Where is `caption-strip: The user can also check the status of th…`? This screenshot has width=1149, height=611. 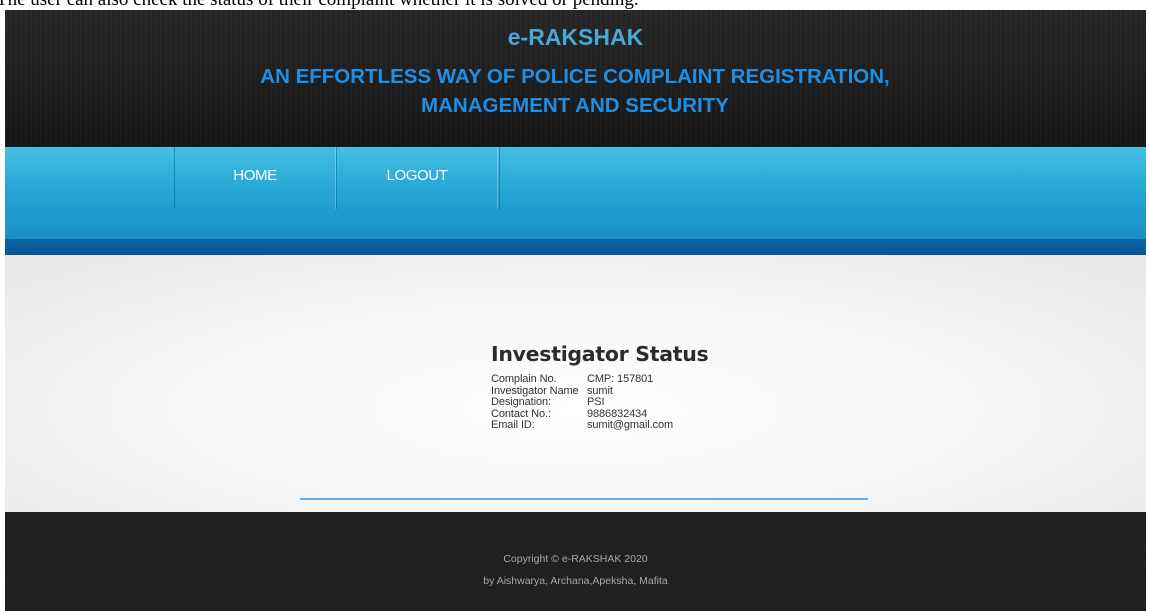 caption-strip: The user can also check the status of th… is located at coordinates (574, 5).